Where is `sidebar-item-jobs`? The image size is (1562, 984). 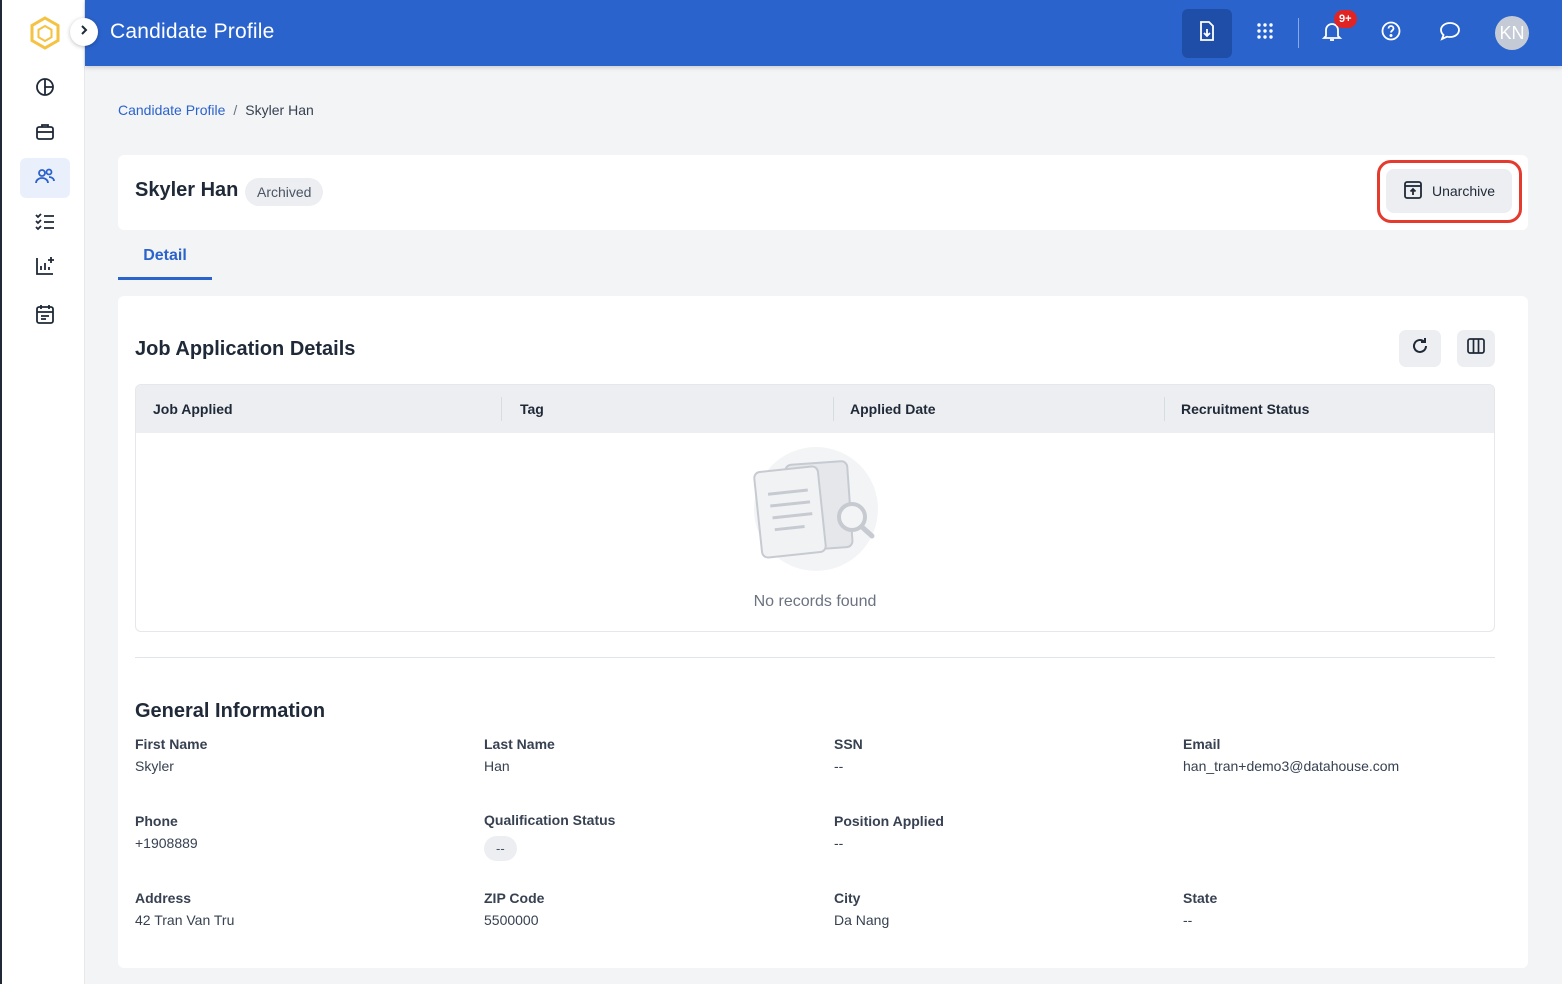 sidebar-item-jobs is located at coordinates (45, 134).